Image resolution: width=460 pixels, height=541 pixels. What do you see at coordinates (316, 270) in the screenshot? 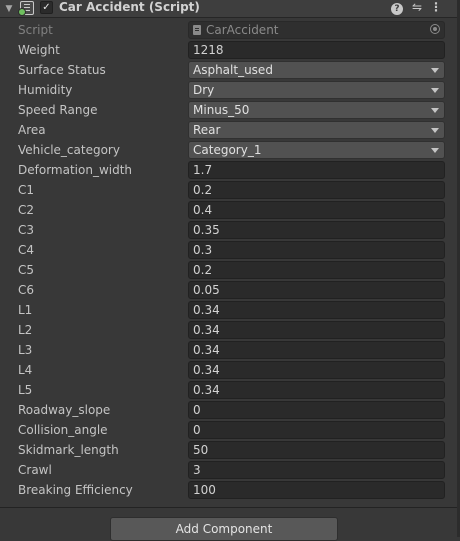
I see `c5-field: 0.2` at bounding box center [316, 270].